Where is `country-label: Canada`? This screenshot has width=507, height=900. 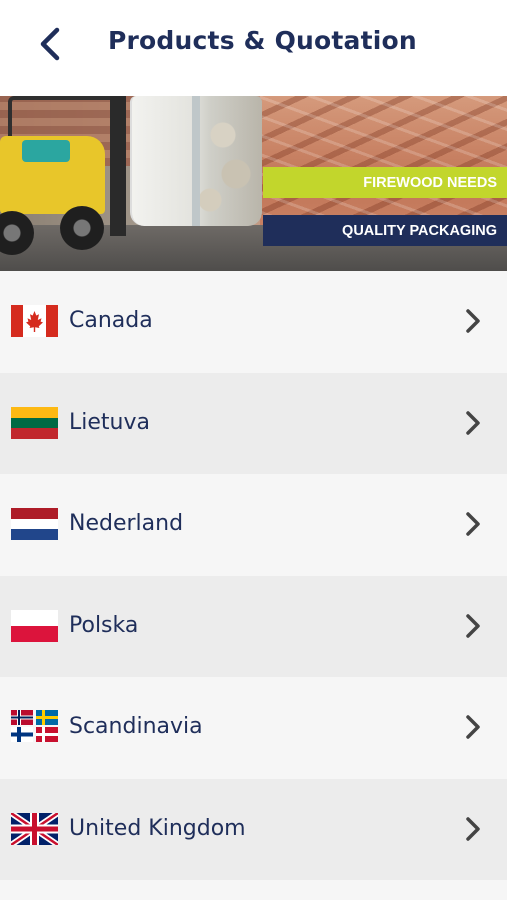 country-label: Canada is located at coordinates (111, 320).